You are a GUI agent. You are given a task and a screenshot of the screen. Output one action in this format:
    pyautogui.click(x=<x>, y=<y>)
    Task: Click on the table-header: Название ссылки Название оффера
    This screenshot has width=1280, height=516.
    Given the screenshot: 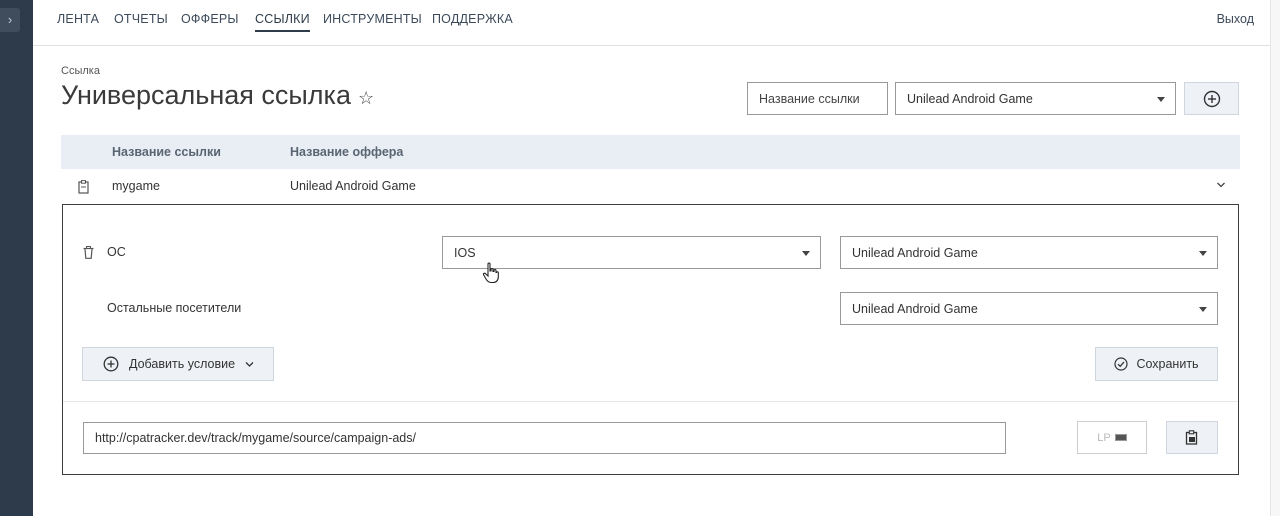 What is the action you would take?
    pyautogui.click(x=650, y=152)
    